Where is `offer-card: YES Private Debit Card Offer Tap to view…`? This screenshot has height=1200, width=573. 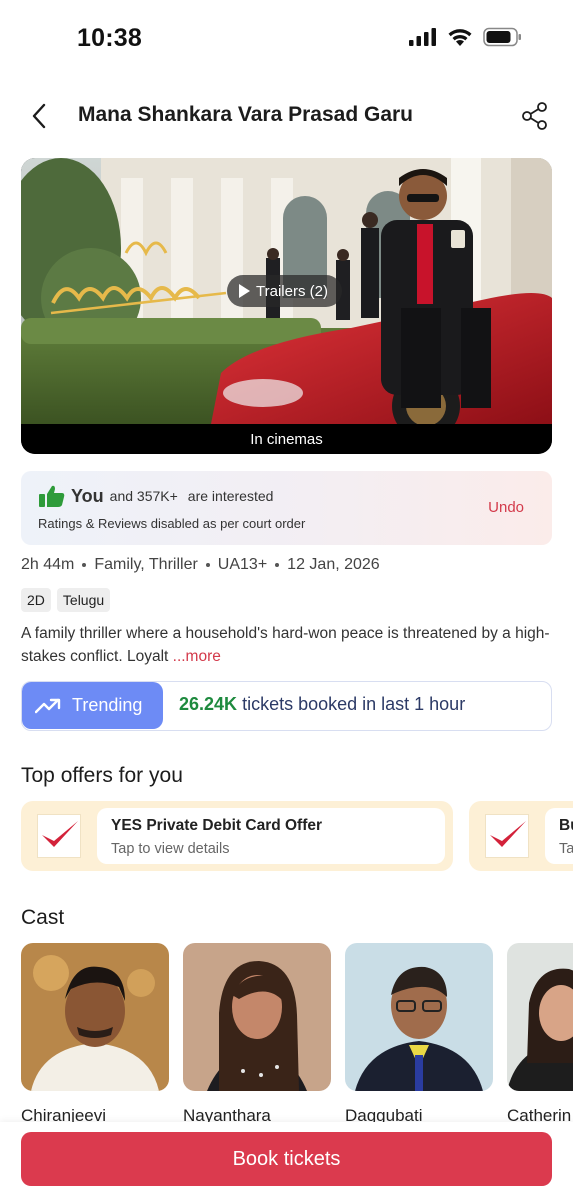 offer-card: YES Private Debit Card Offer Tap to view… is located at coordinates (237, 836).